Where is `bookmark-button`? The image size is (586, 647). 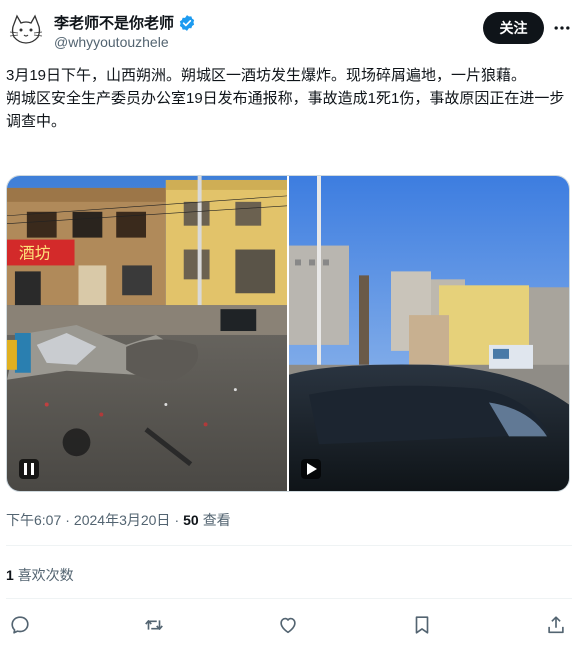 bookmark-button is located at coordinates (422, 625).